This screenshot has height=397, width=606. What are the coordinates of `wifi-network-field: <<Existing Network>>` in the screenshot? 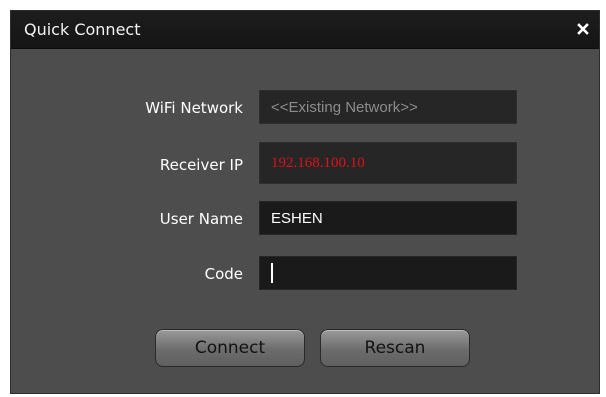 It's located at (388, 107).